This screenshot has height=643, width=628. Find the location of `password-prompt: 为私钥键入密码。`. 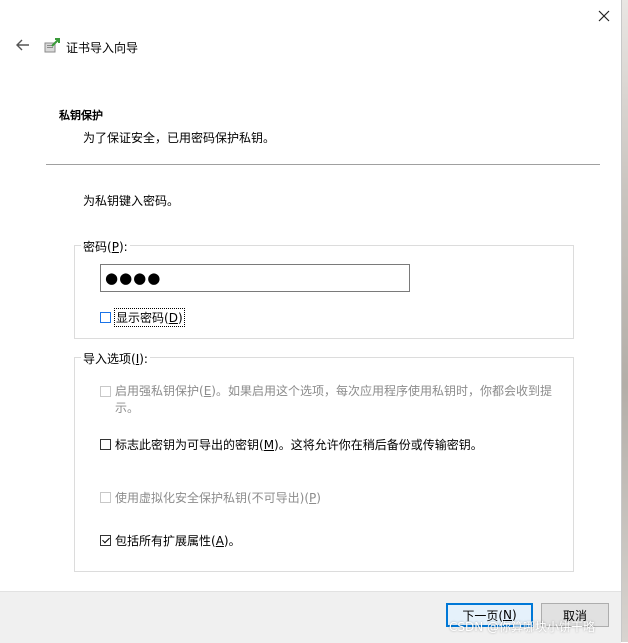

password-prompt: 为私钥键入密码。 is located at coordinates (131, 201).